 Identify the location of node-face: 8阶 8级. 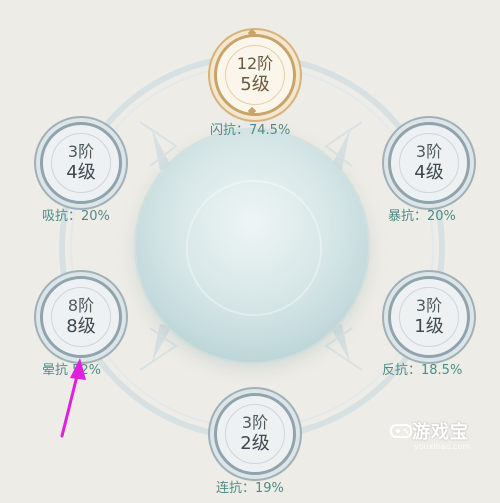
(81, 317).